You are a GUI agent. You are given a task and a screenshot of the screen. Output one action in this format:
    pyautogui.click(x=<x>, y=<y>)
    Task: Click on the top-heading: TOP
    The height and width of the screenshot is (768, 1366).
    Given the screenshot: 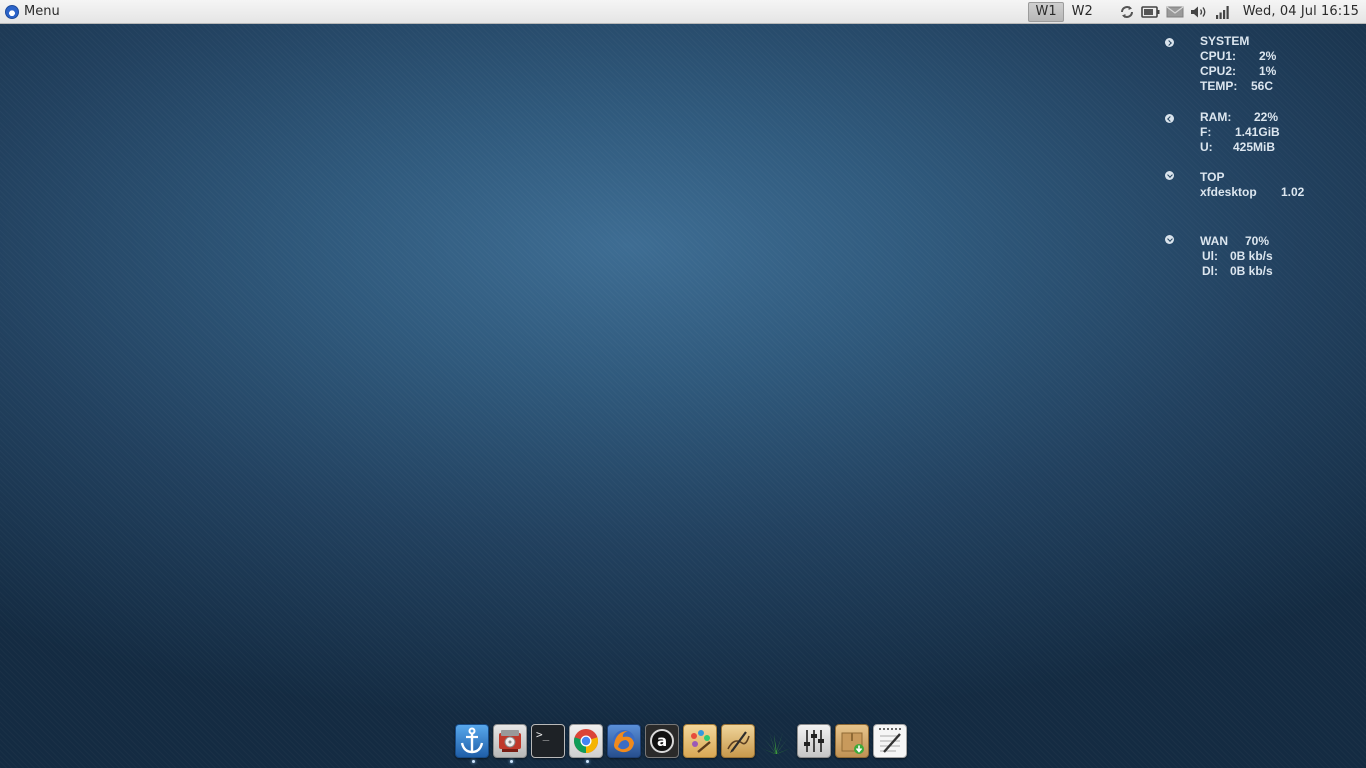 What is the action you would take?
    pyautogui.click(x=1212, y=177)
    